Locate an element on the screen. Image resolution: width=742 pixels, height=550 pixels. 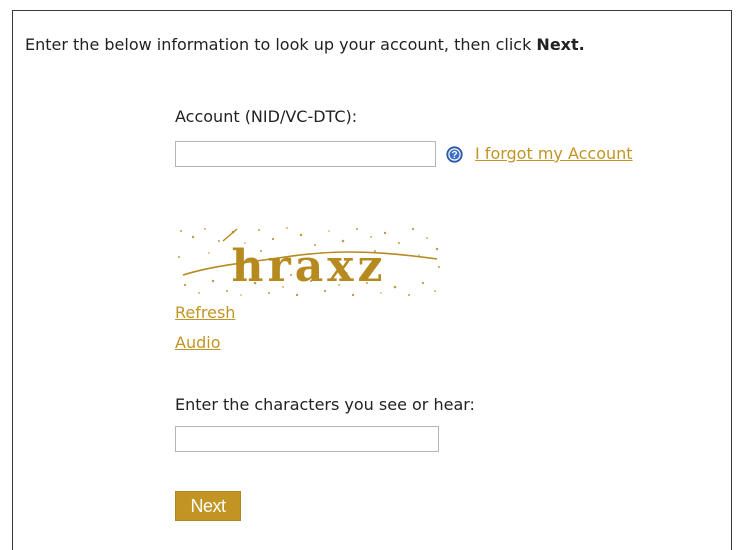
captcha-refresh-link: Refresh is located at coordinates (205, 312).